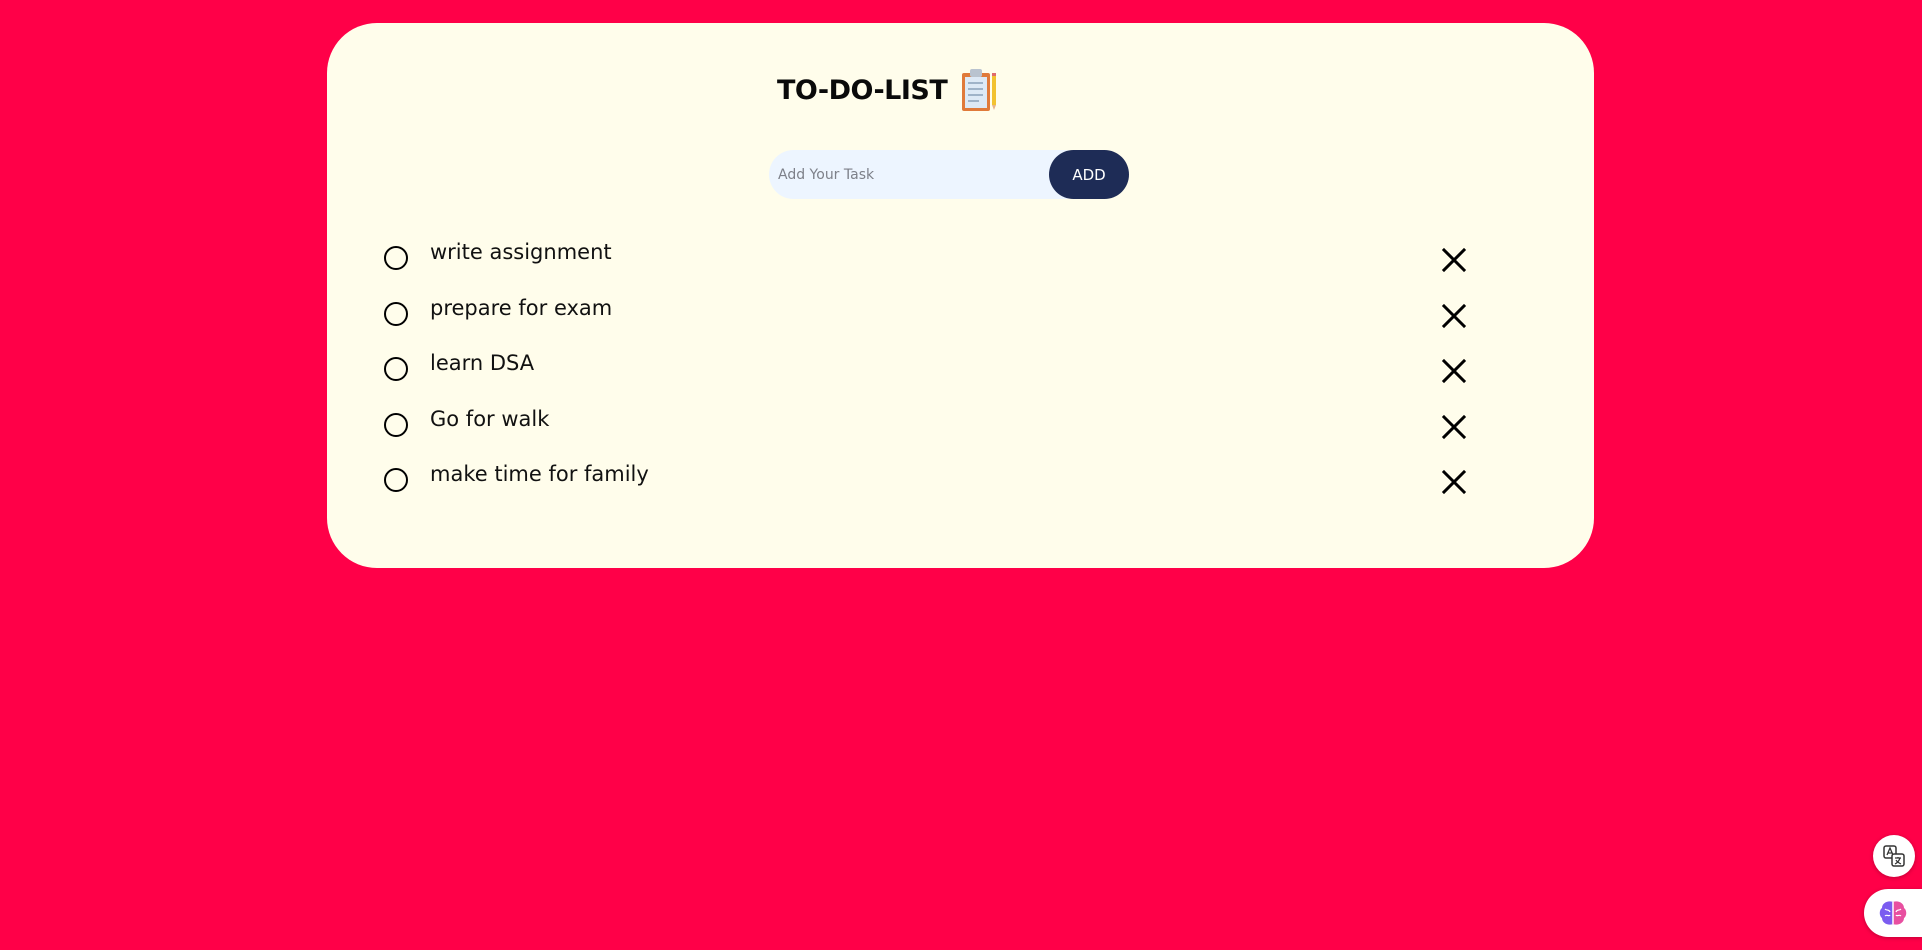 The image size is (1922, 950). I want to click on app-header: TO-DO-LIST, so click(888, 90).